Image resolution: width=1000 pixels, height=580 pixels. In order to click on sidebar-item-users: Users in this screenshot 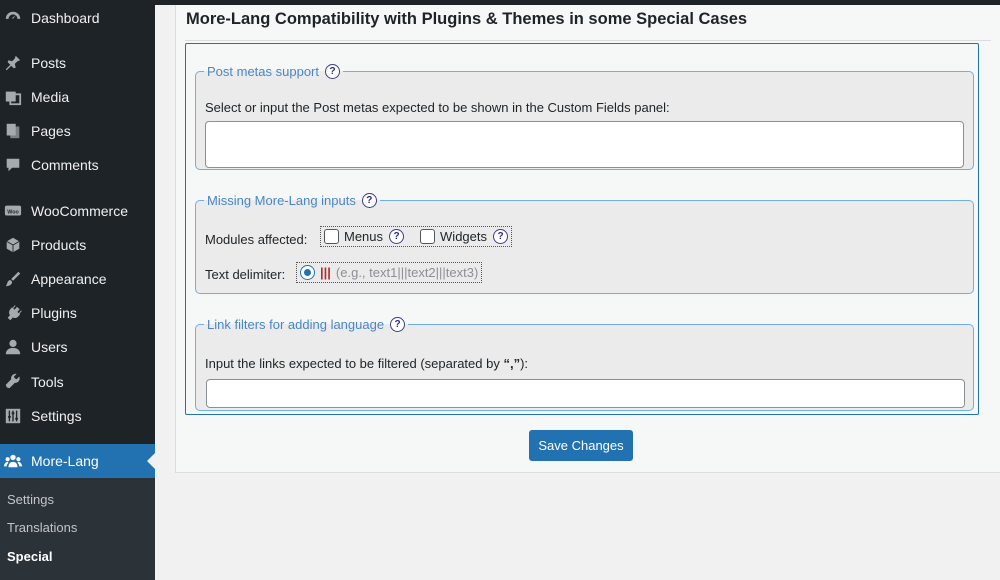, I will do `click(77, 347)`.